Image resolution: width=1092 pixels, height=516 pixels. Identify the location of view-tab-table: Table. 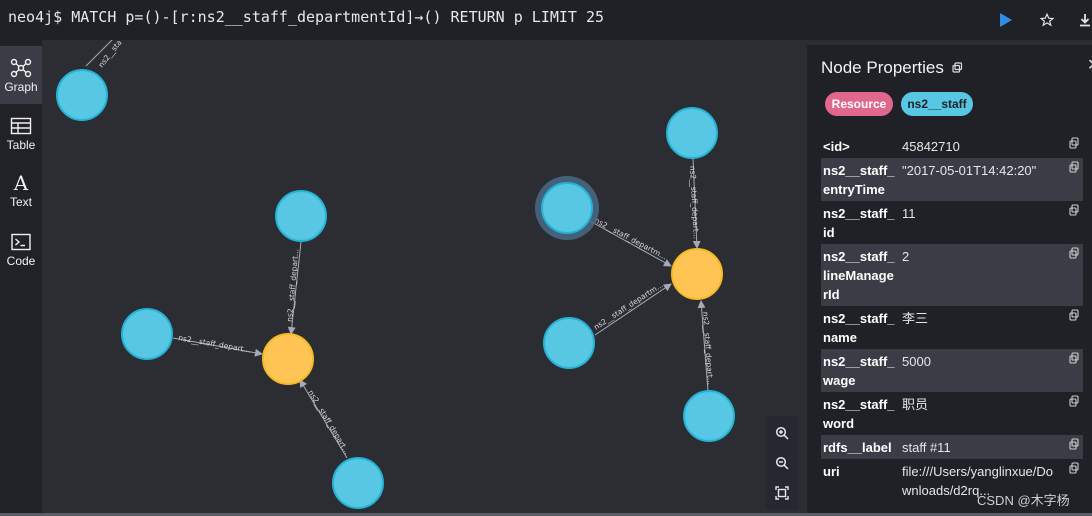
(21, 133).